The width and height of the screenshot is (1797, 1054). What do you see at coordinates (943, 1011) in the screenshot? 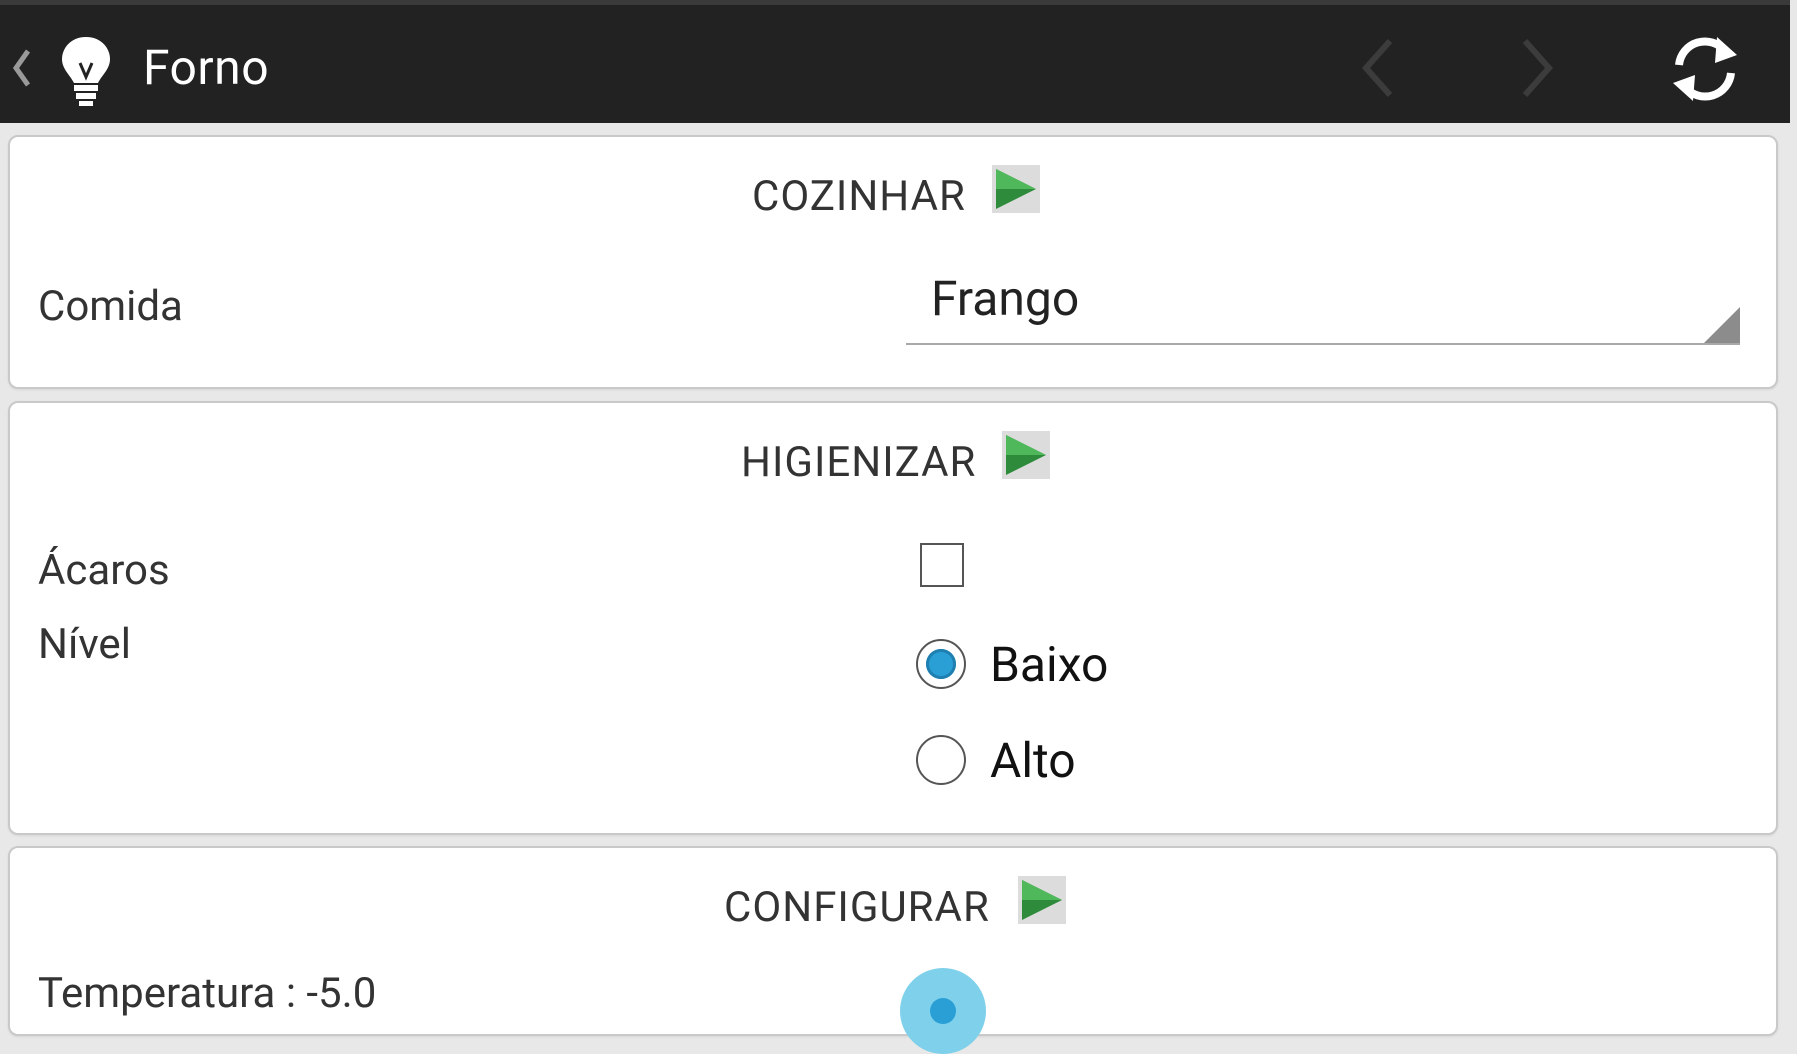
I see `temperatura-slider-thumb` at bounding box center [943, 1011].